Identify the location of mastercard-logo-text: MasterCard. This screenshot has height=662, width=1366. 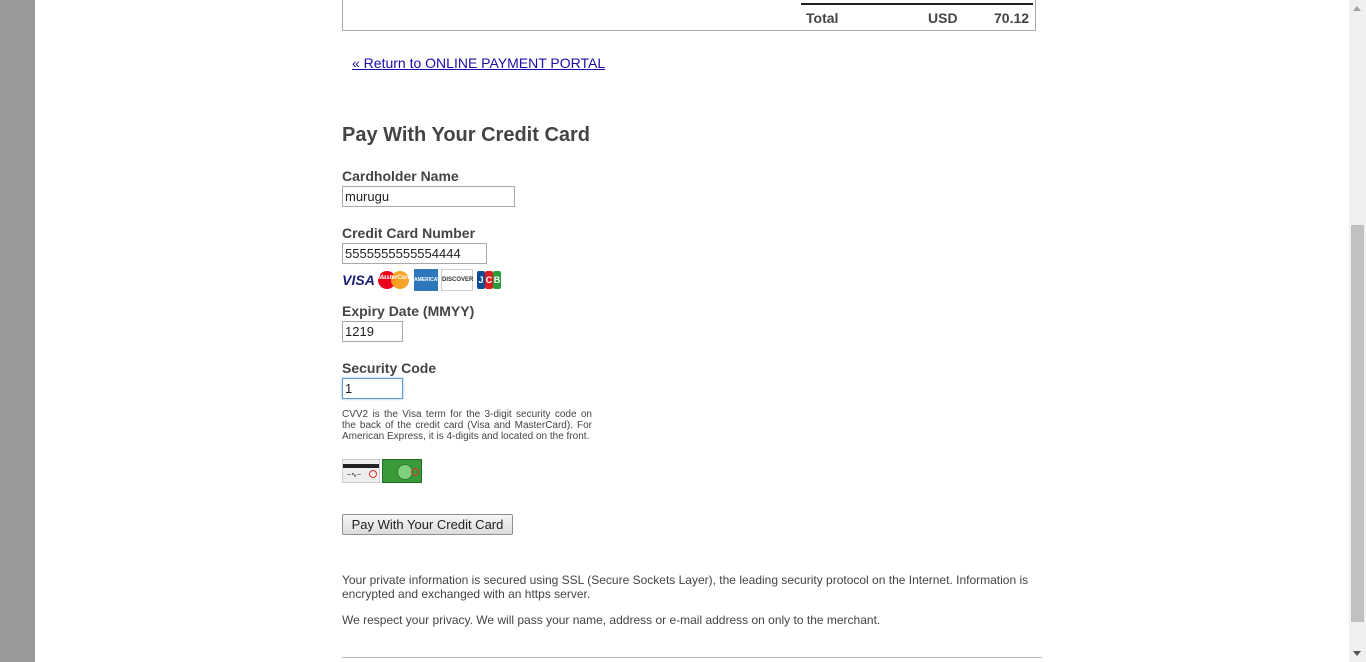
(395, 278).